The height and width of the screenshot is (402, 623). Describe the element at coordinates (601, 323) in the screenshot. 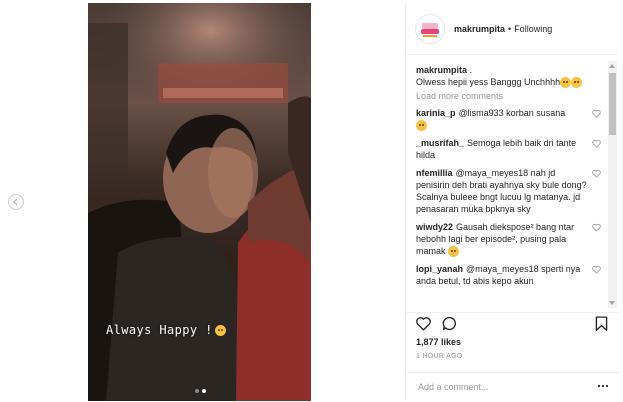

I see `bookmark-icon` at that location.